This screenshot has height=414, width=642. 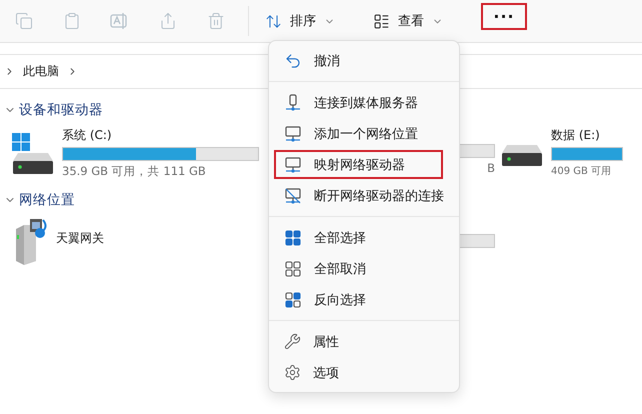 What do you see at coordinates (72, 21) in the screenshot?
I see `clipboard-icon` at bounding box center [72, 21].